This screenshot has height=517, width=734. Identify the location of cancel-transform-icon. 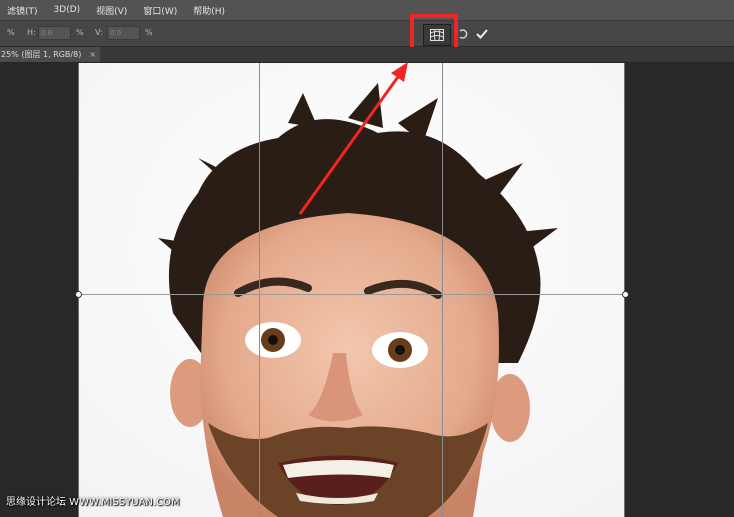
(463, 34).